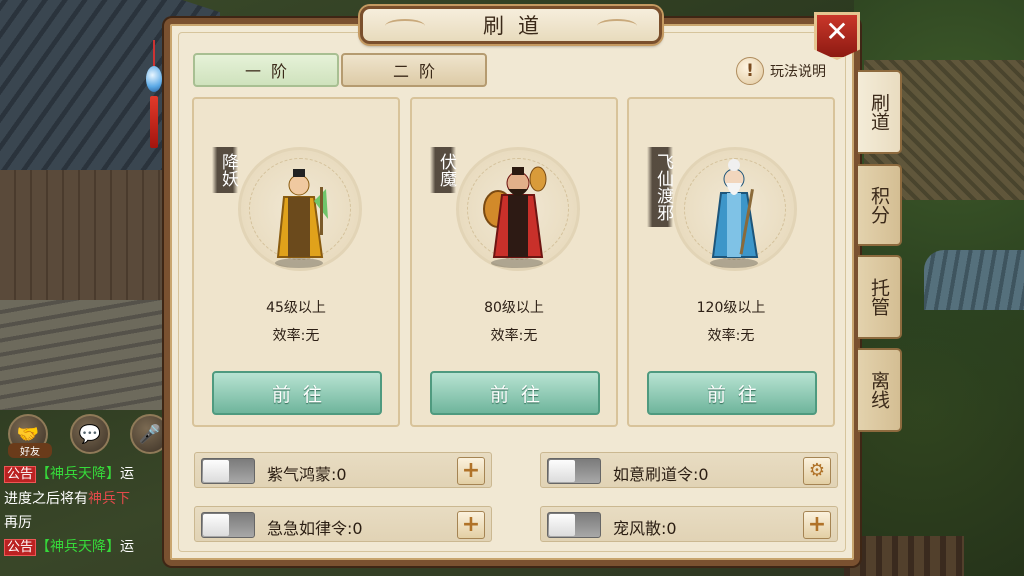 The image size is (1024, 576). Describe the element at coordinates (109, 499) in the screenshot. I see `chat-red-text: 神兵下` at that location.